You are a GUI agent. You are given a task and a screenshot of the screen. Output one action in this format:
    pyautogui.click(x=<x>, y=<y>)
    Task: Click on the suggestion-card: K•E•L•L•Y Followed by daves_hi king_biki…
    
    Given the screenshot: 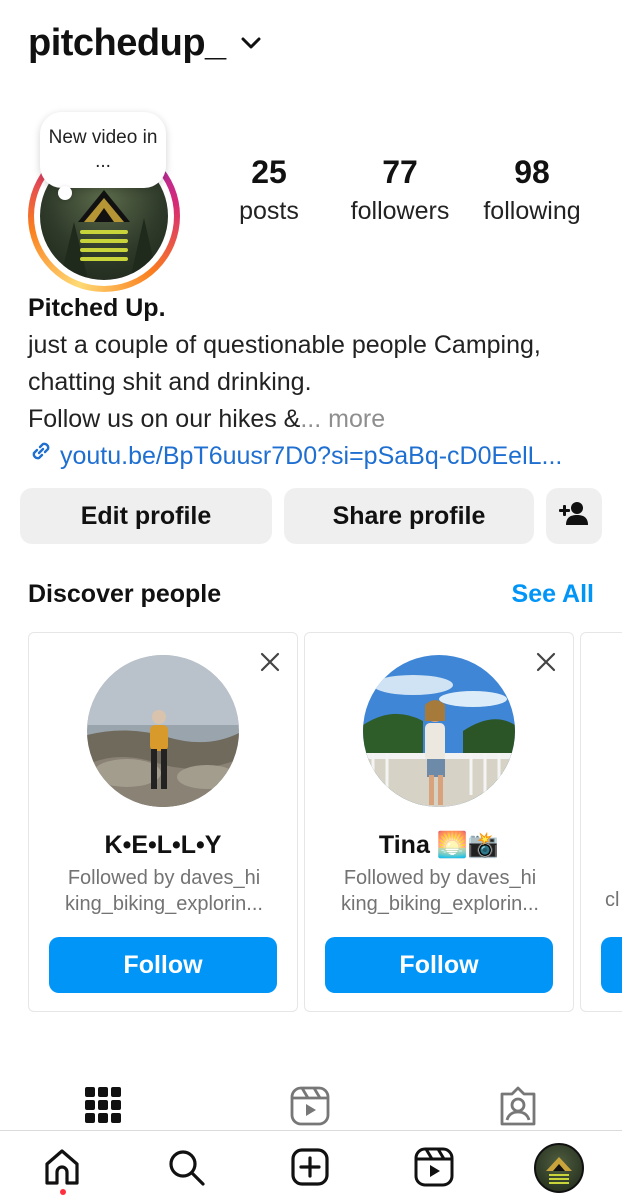 What is the action you would take?
    pyautogui.click(x=163, y=822)
    